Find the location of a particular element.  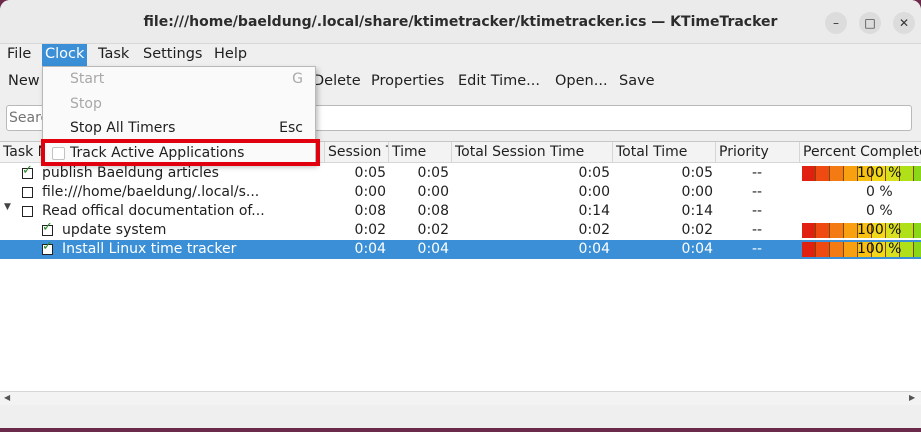

total-time: 0:14 is located at coordinates (697, 211).